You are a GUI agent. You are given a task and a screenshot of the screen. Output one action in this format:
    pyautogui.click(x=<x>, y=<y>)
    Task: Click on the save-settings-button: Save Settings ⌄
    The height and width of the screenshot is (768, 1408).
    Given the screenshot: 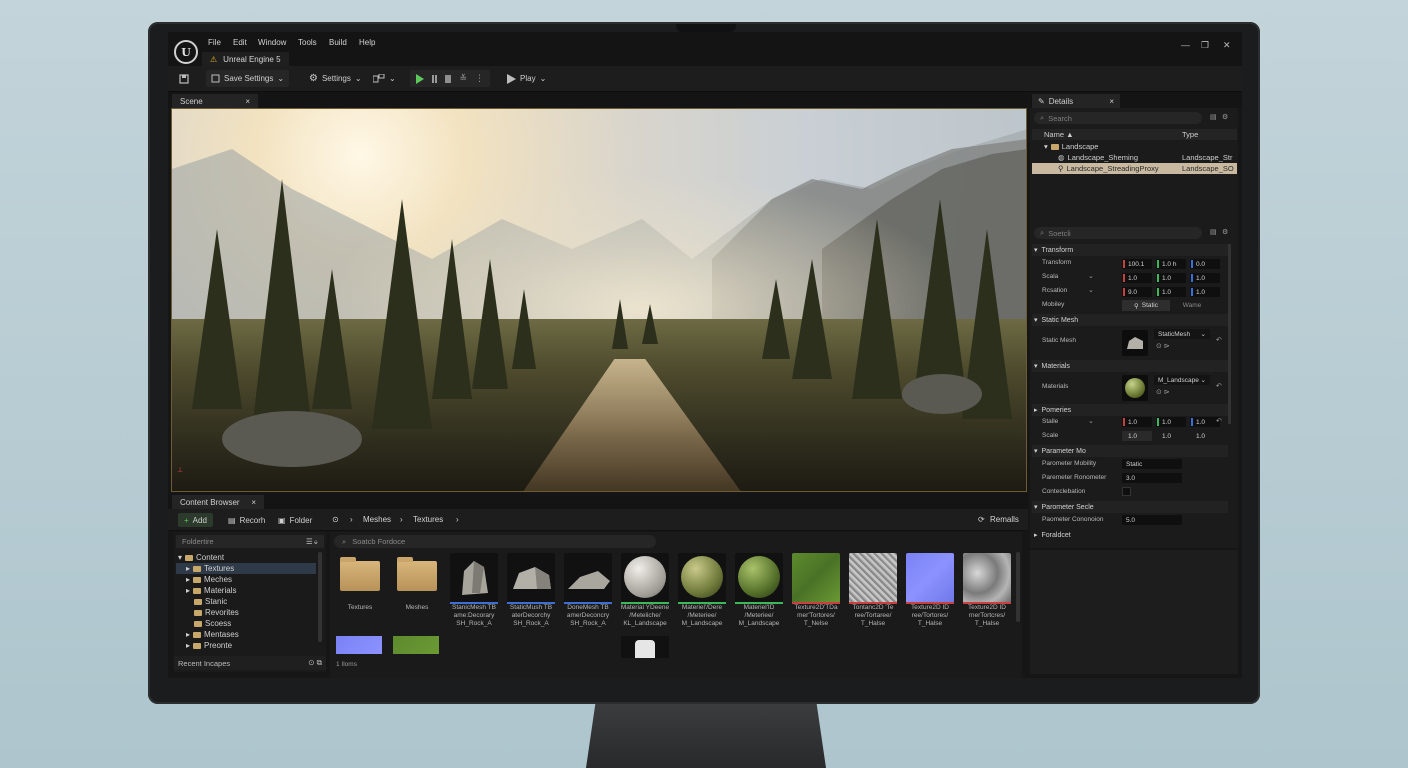 What is the action you would take?
    pyautogui.click(x=248, y=78)
    